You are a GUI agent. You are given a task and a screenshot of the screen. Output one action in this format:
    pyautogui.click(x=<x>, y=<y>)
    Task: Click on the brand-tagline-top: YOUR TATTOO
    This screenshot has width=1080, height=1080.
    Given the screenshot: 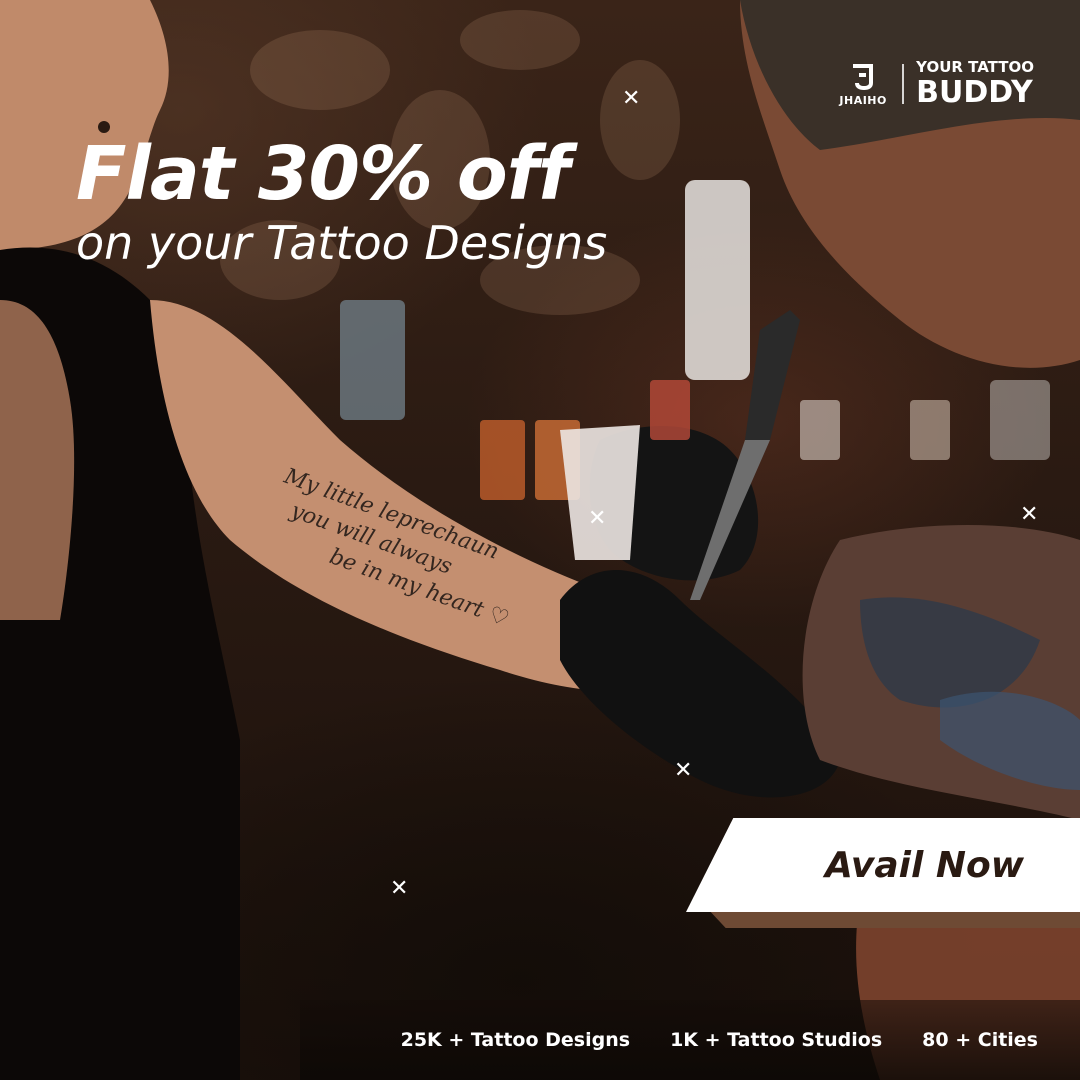 What is the action you would take?
    pyautogui.click(x=975, y=67)
    